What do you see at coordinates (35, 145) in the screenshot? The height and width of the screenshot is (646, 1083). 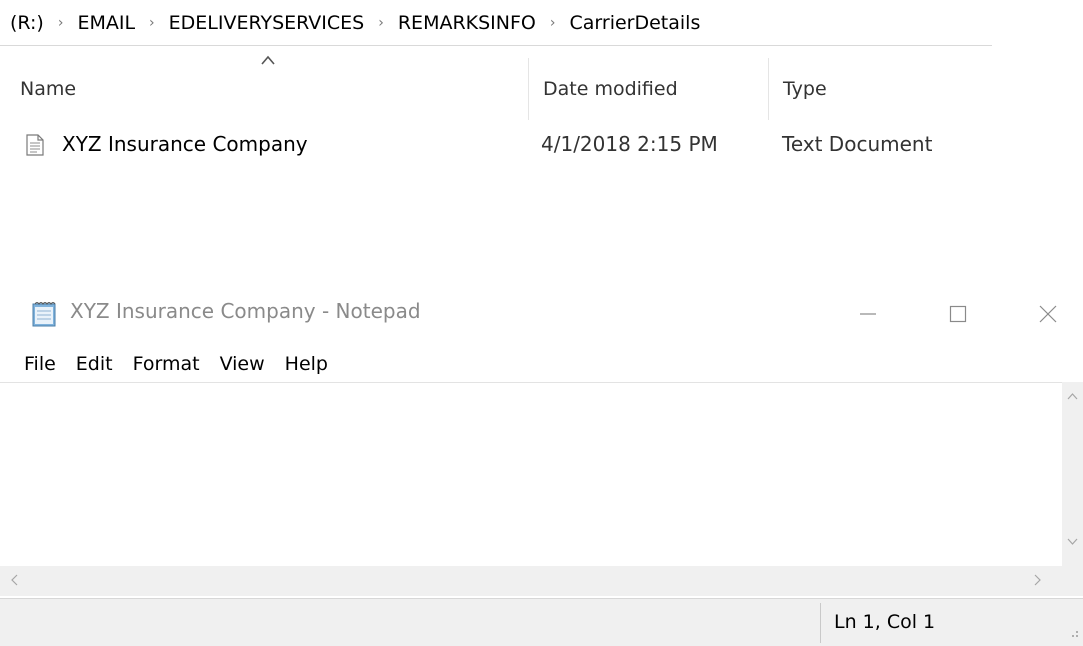 I see `text-document-icon` at bounding box center [35, 145].